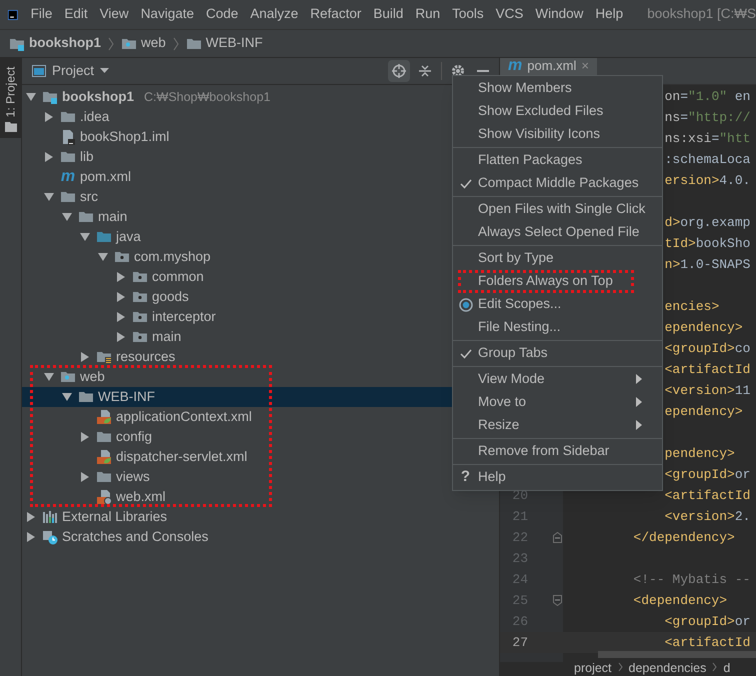  What do you see at coordinates (237, 297) in the screenshot?
I see `tree-item: goods` at bounding box center [237, 297].